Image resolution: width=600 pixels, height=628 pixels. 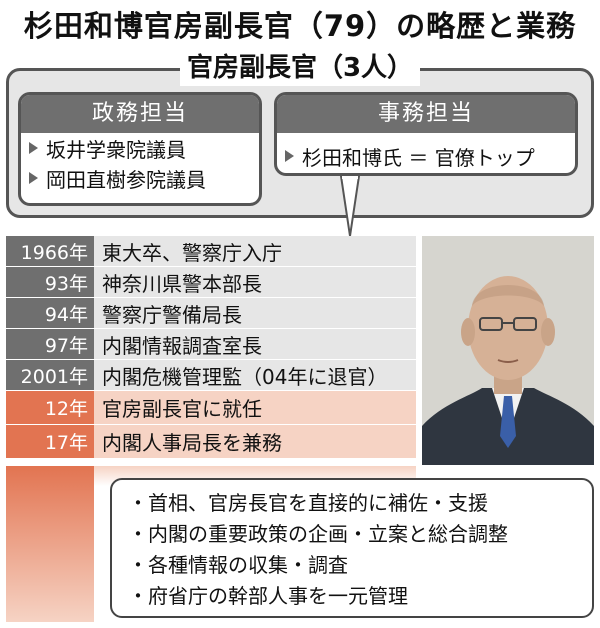 I want to click on timeline-row: 94年 警察庁警備局長, so click(x=211, y=313).